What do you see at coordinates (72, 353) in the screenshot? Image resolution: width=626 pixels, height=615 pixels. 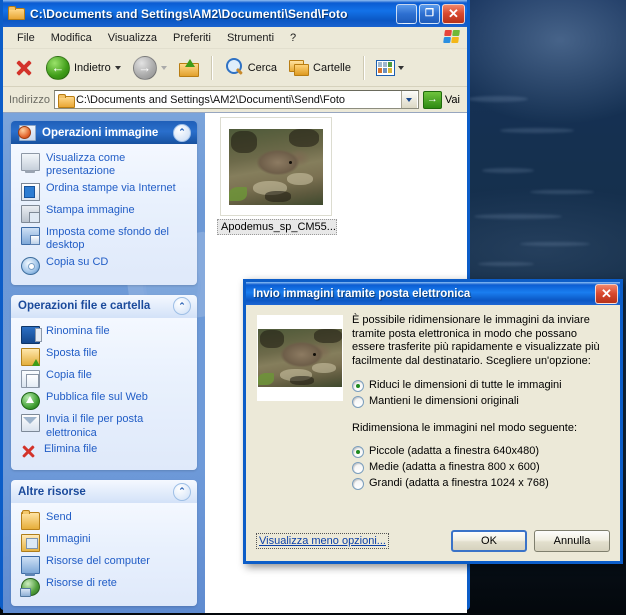 I see `sidebar-item-label: Sposta file` at bounding box center [72, 353].